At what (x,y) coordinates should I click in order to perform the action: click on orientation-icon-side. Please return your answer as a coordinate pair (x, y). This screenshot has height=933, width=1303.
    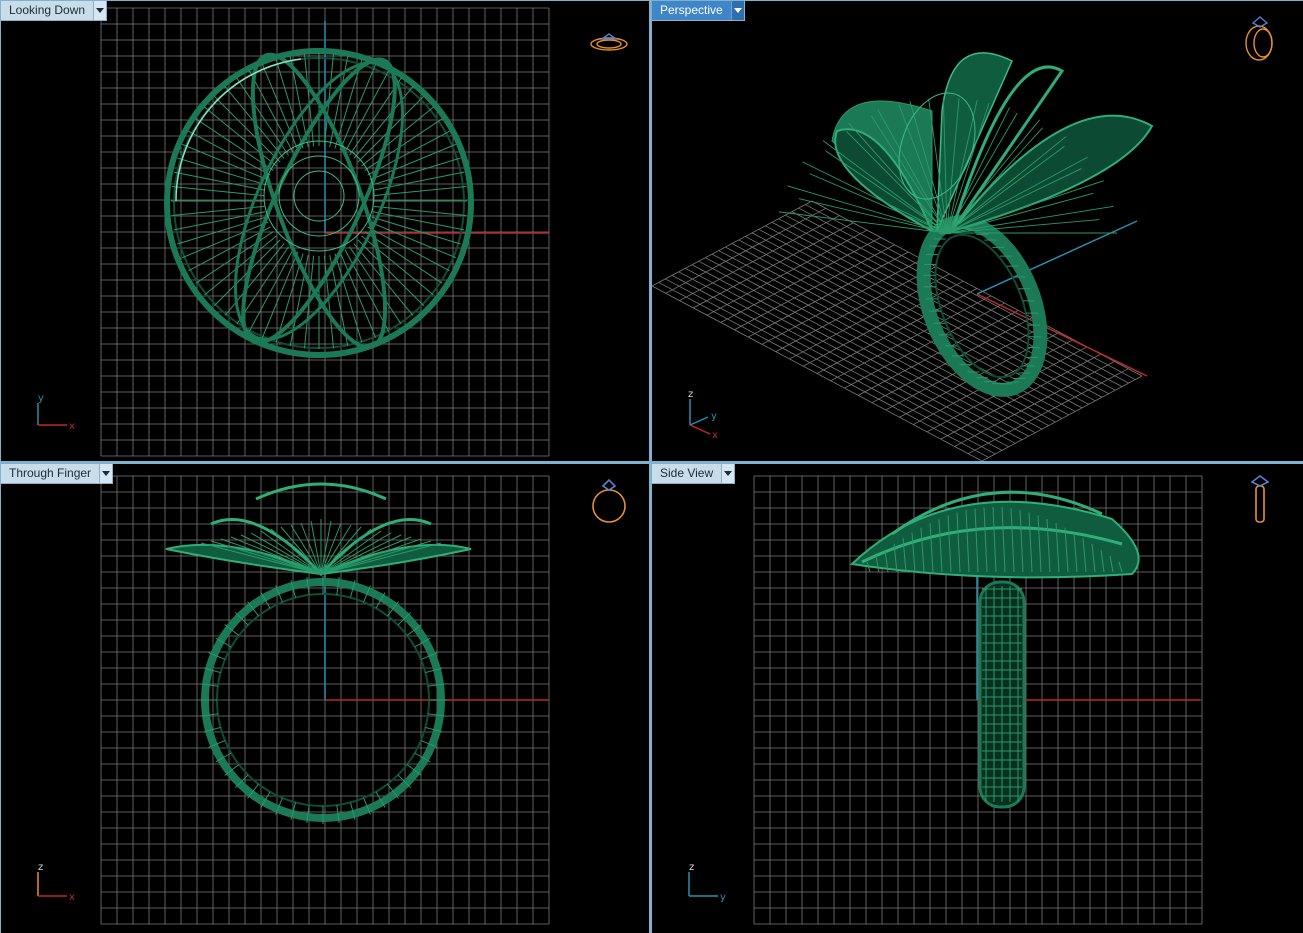
    Looking at the image, I should click on (1260, 499).